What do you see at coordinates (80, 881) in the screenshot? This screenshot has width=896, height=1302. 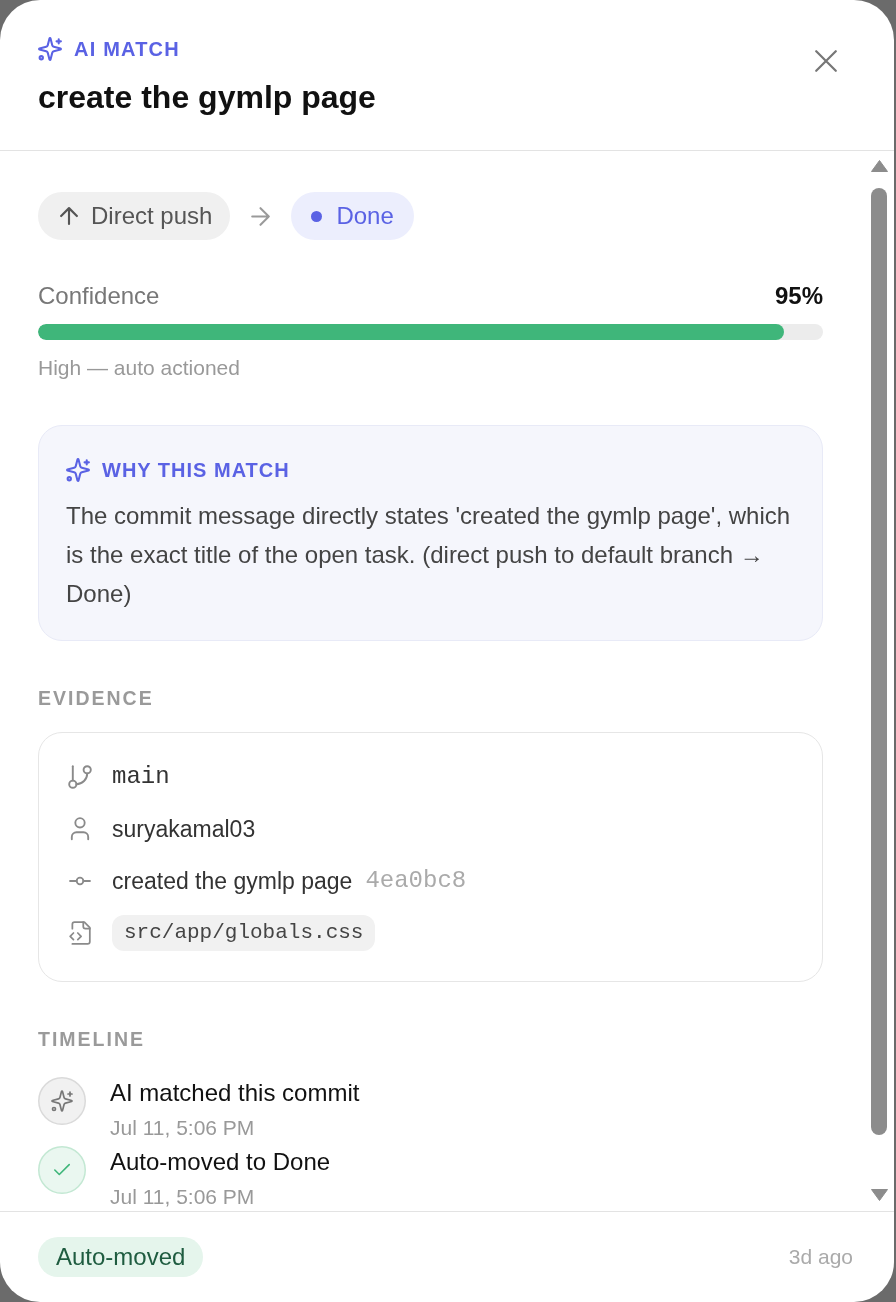 I see `commit-icon` at bounding box center [80, 881].